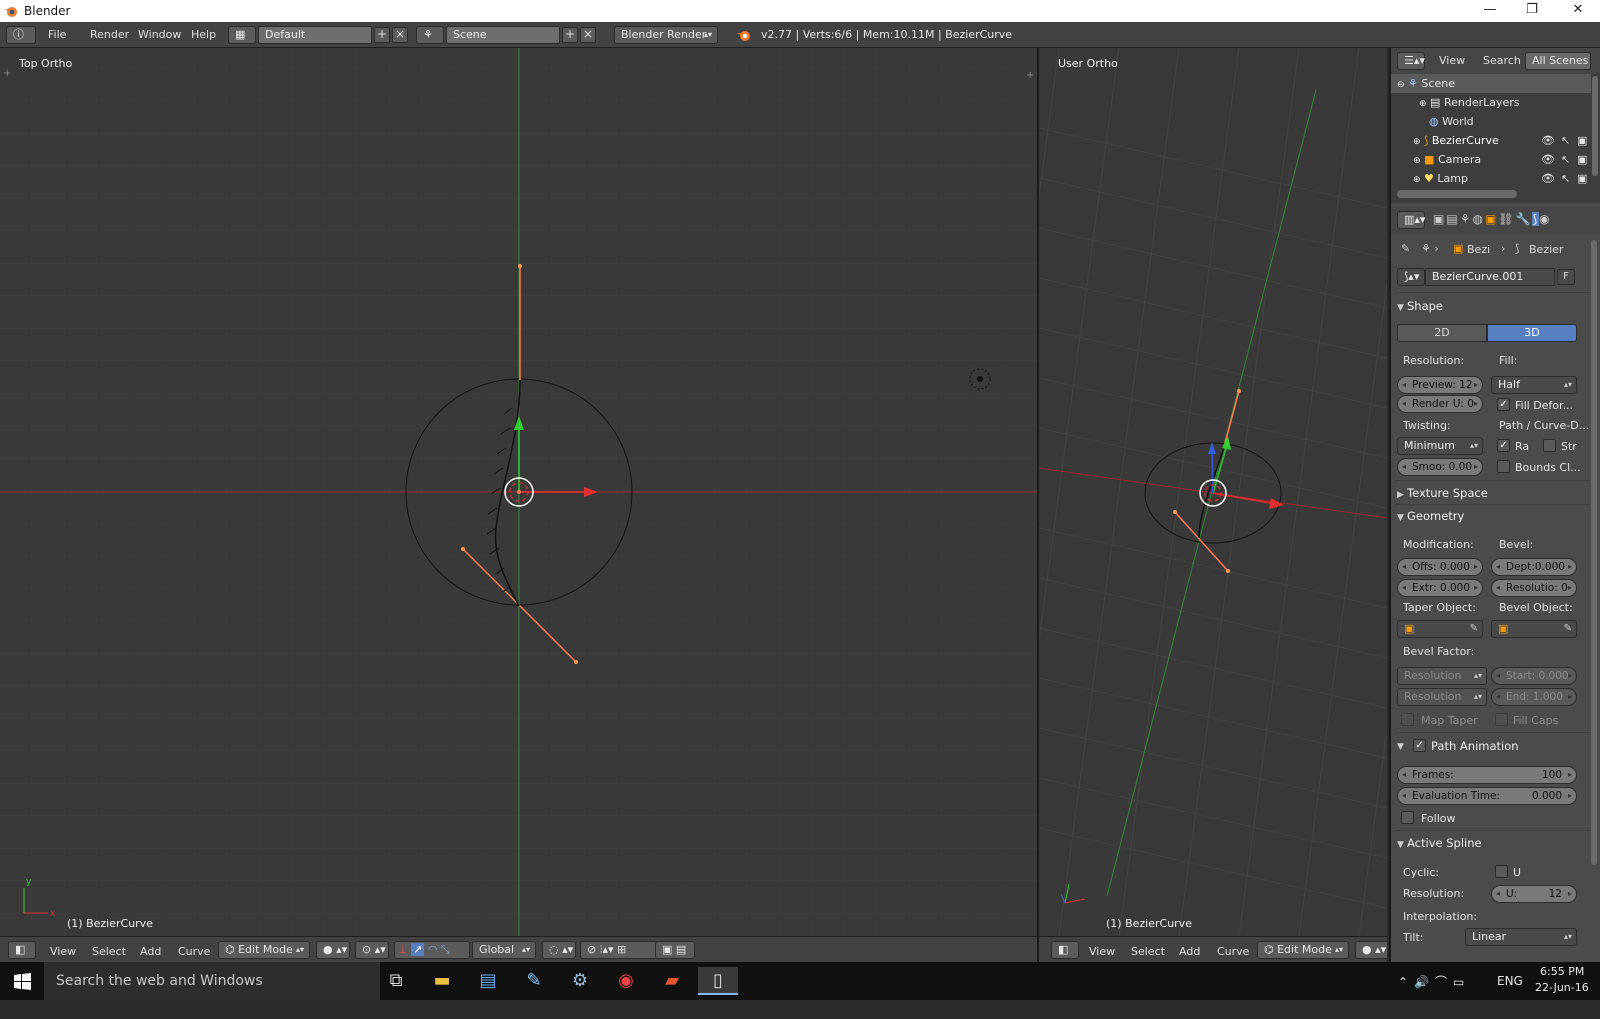  What do you see at coordinates (1420, 306) in the screenshot?
I see `panel-shape-header: ▼ Shape` at bounding box center [1420, 306].